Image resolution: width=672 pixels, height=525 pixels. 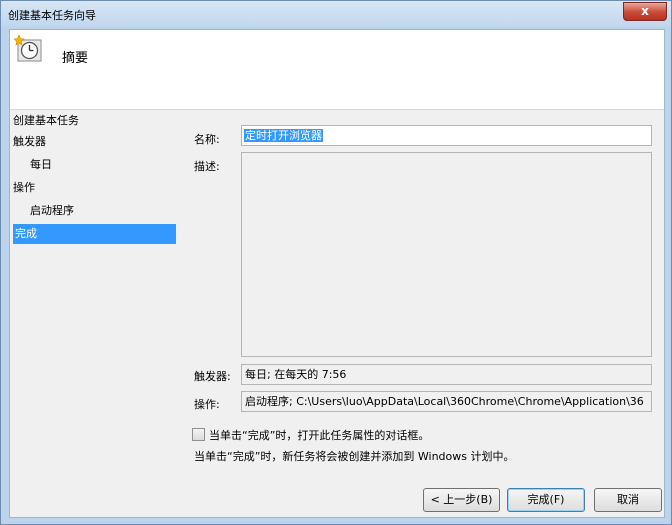 I want to click on name-value: 定时打开浏览器, so click(x=283, y=135).